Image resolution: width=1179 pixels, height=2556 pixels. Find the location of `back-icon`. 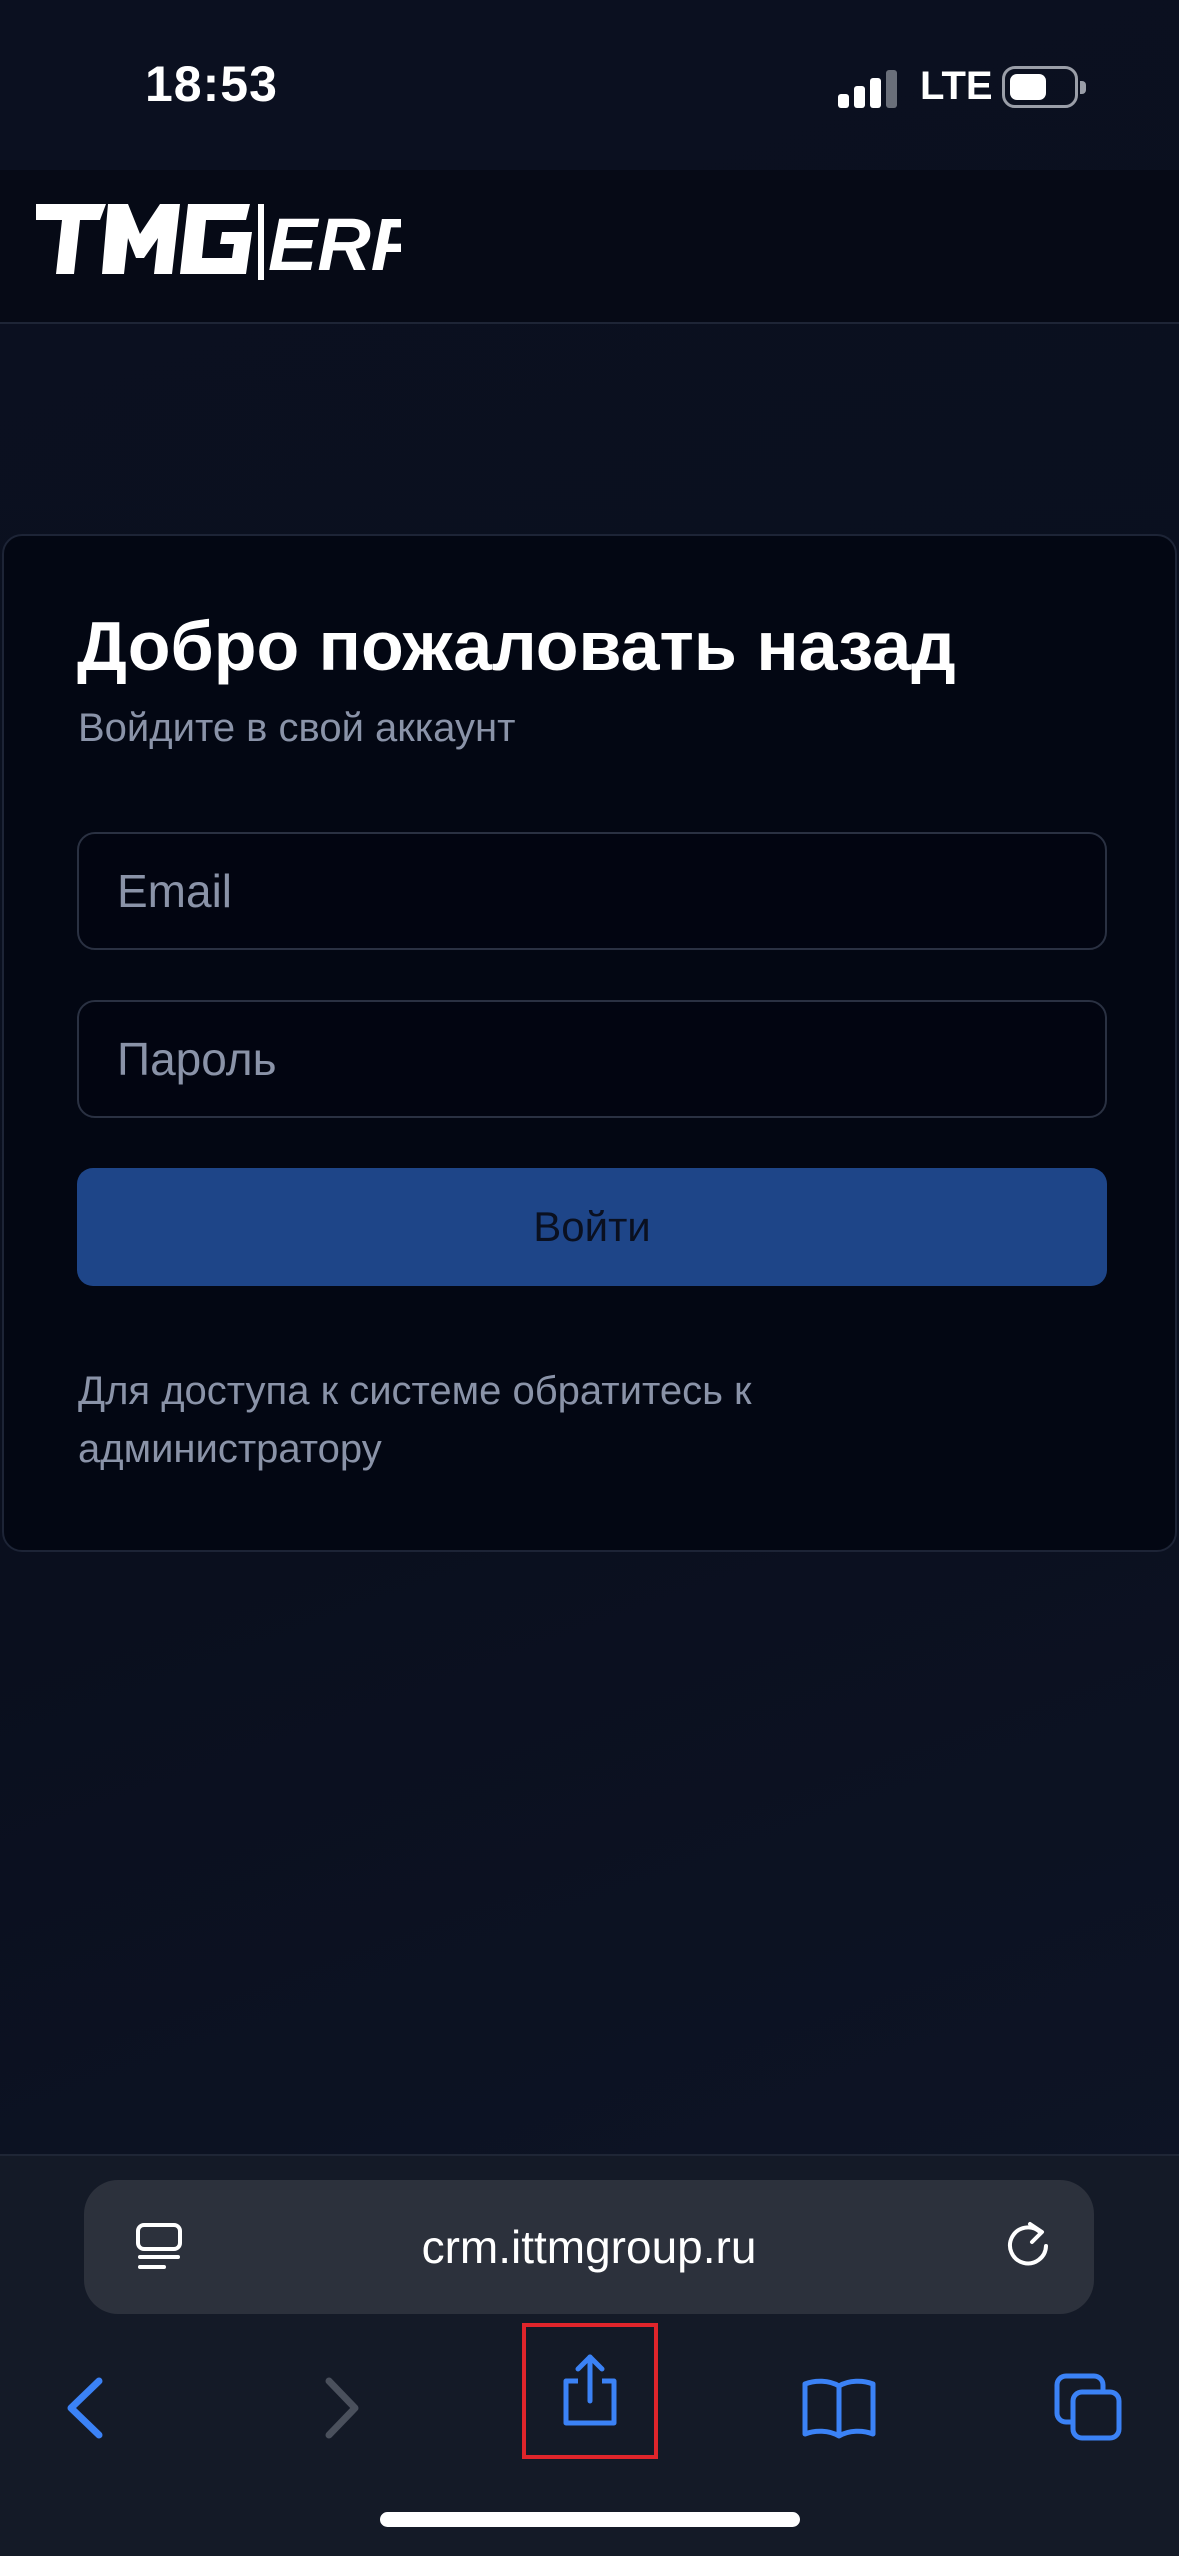

back-icon is located at coordinates (85, 2408).